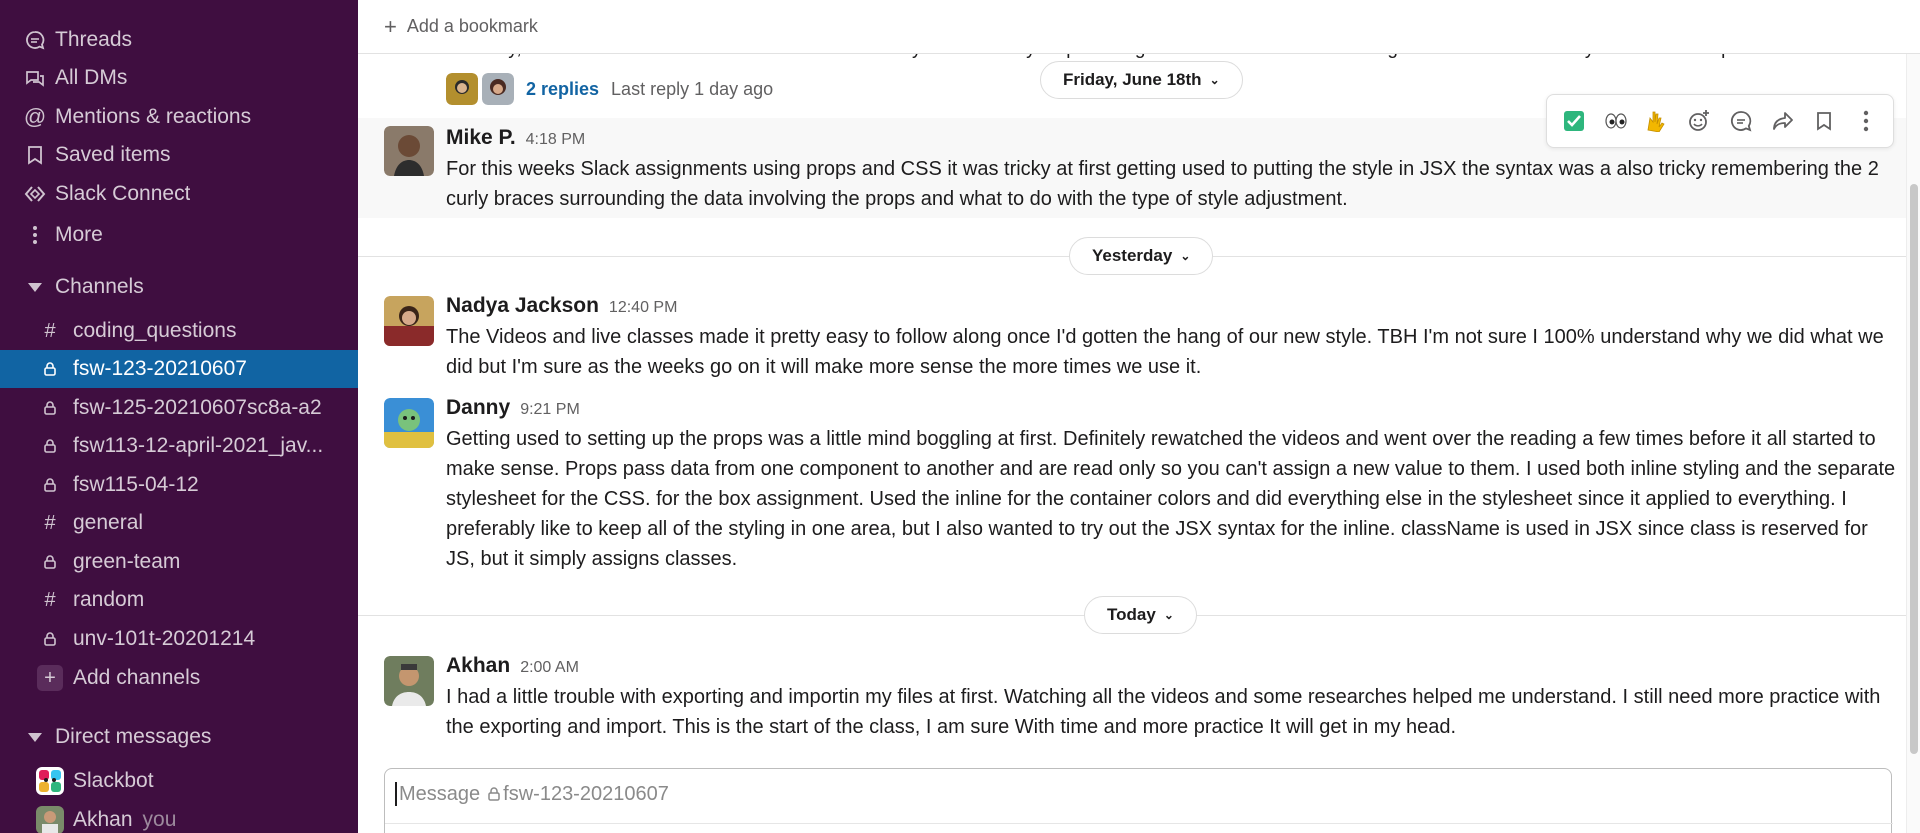 This screenshot has width=1920, height=833. I want to click on channel-fsw-123: fsw-123-20210607, so click(179, 369).